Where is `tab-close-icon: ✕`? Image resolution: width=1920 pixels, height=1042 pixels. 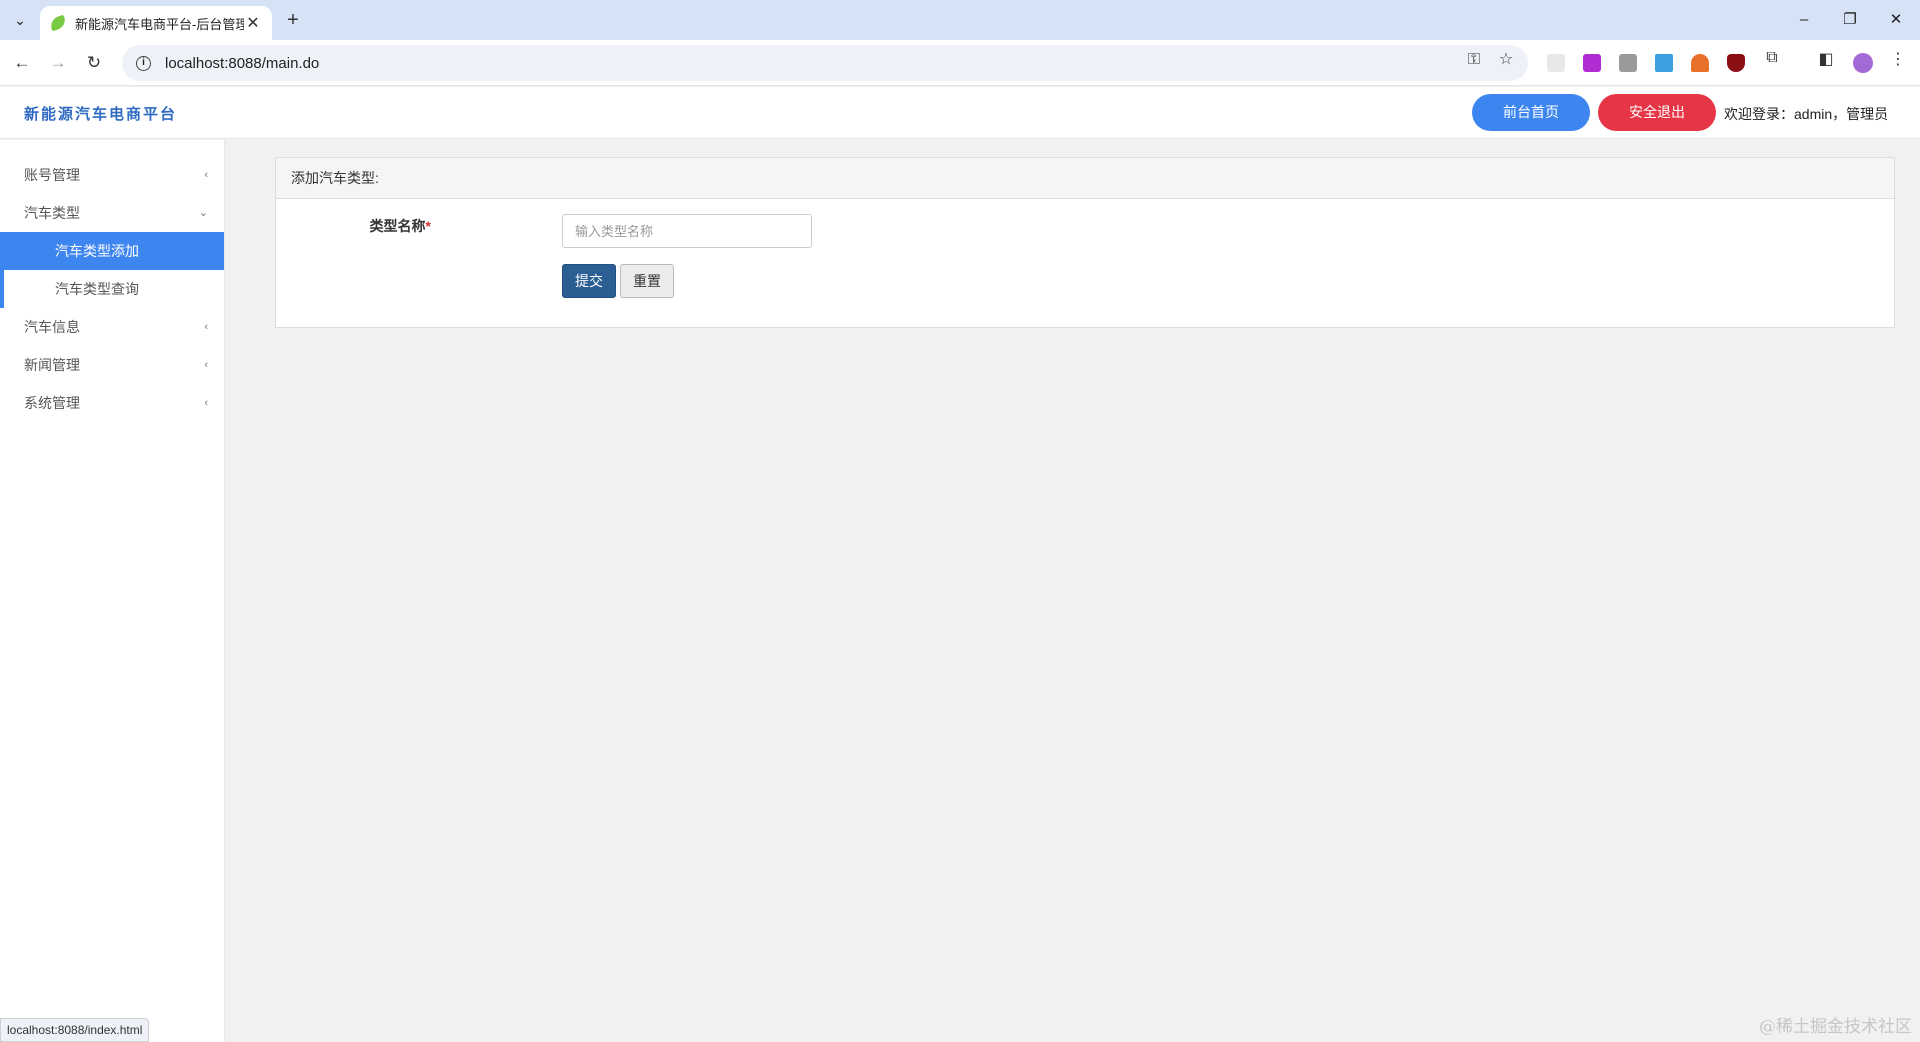
tab-close-icon: ✕ is located at coordinates (253, 23).